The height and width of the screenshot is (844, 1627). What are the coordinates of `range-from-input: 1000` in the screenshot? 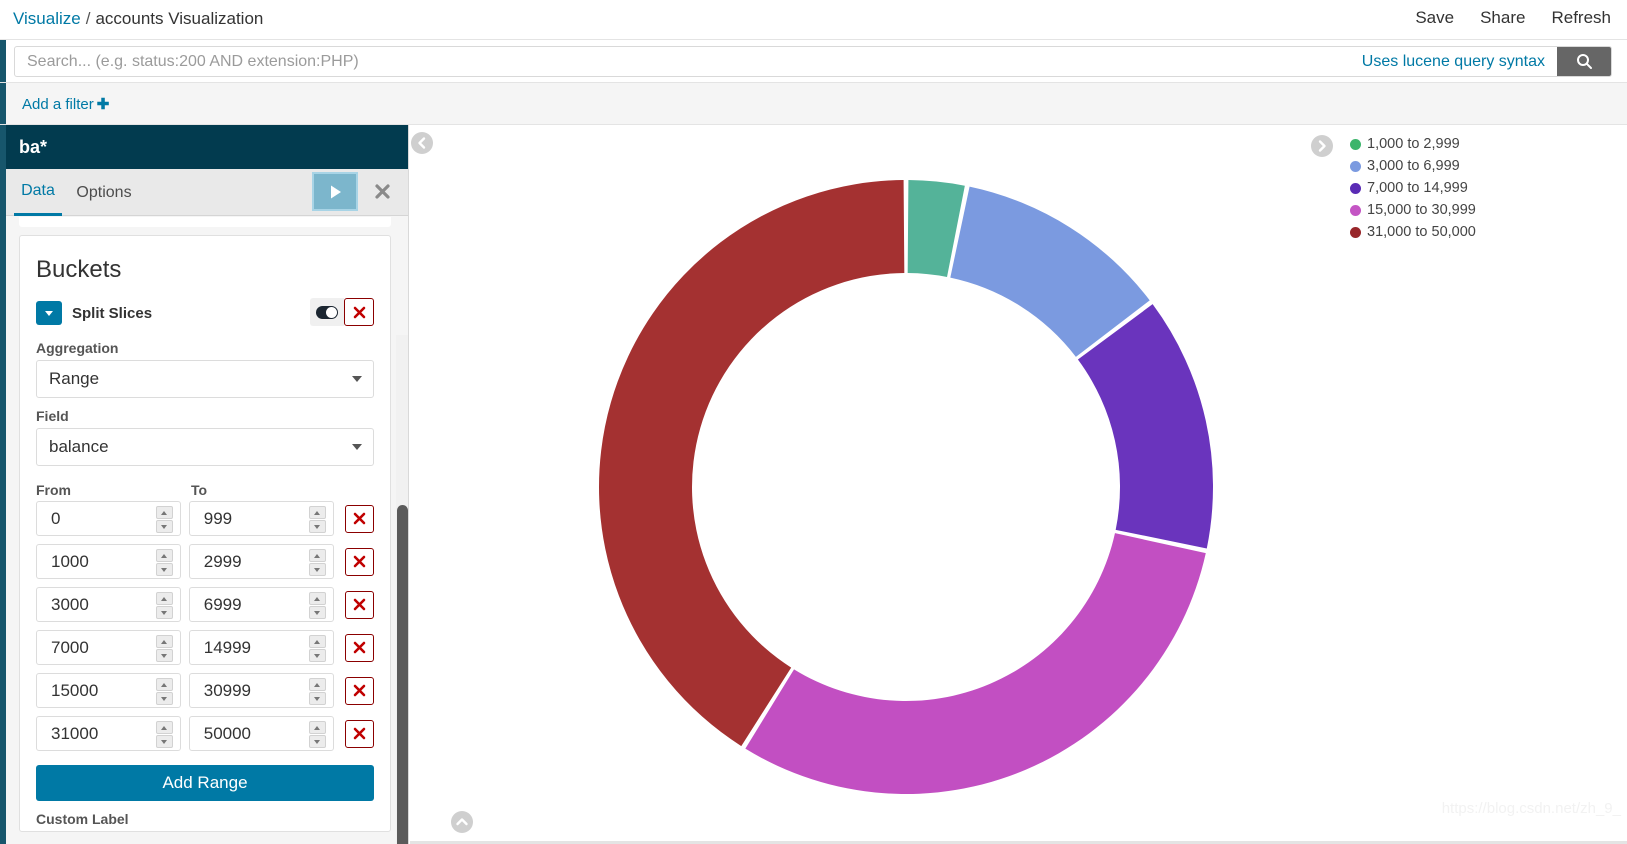 It's located at (108, 561).